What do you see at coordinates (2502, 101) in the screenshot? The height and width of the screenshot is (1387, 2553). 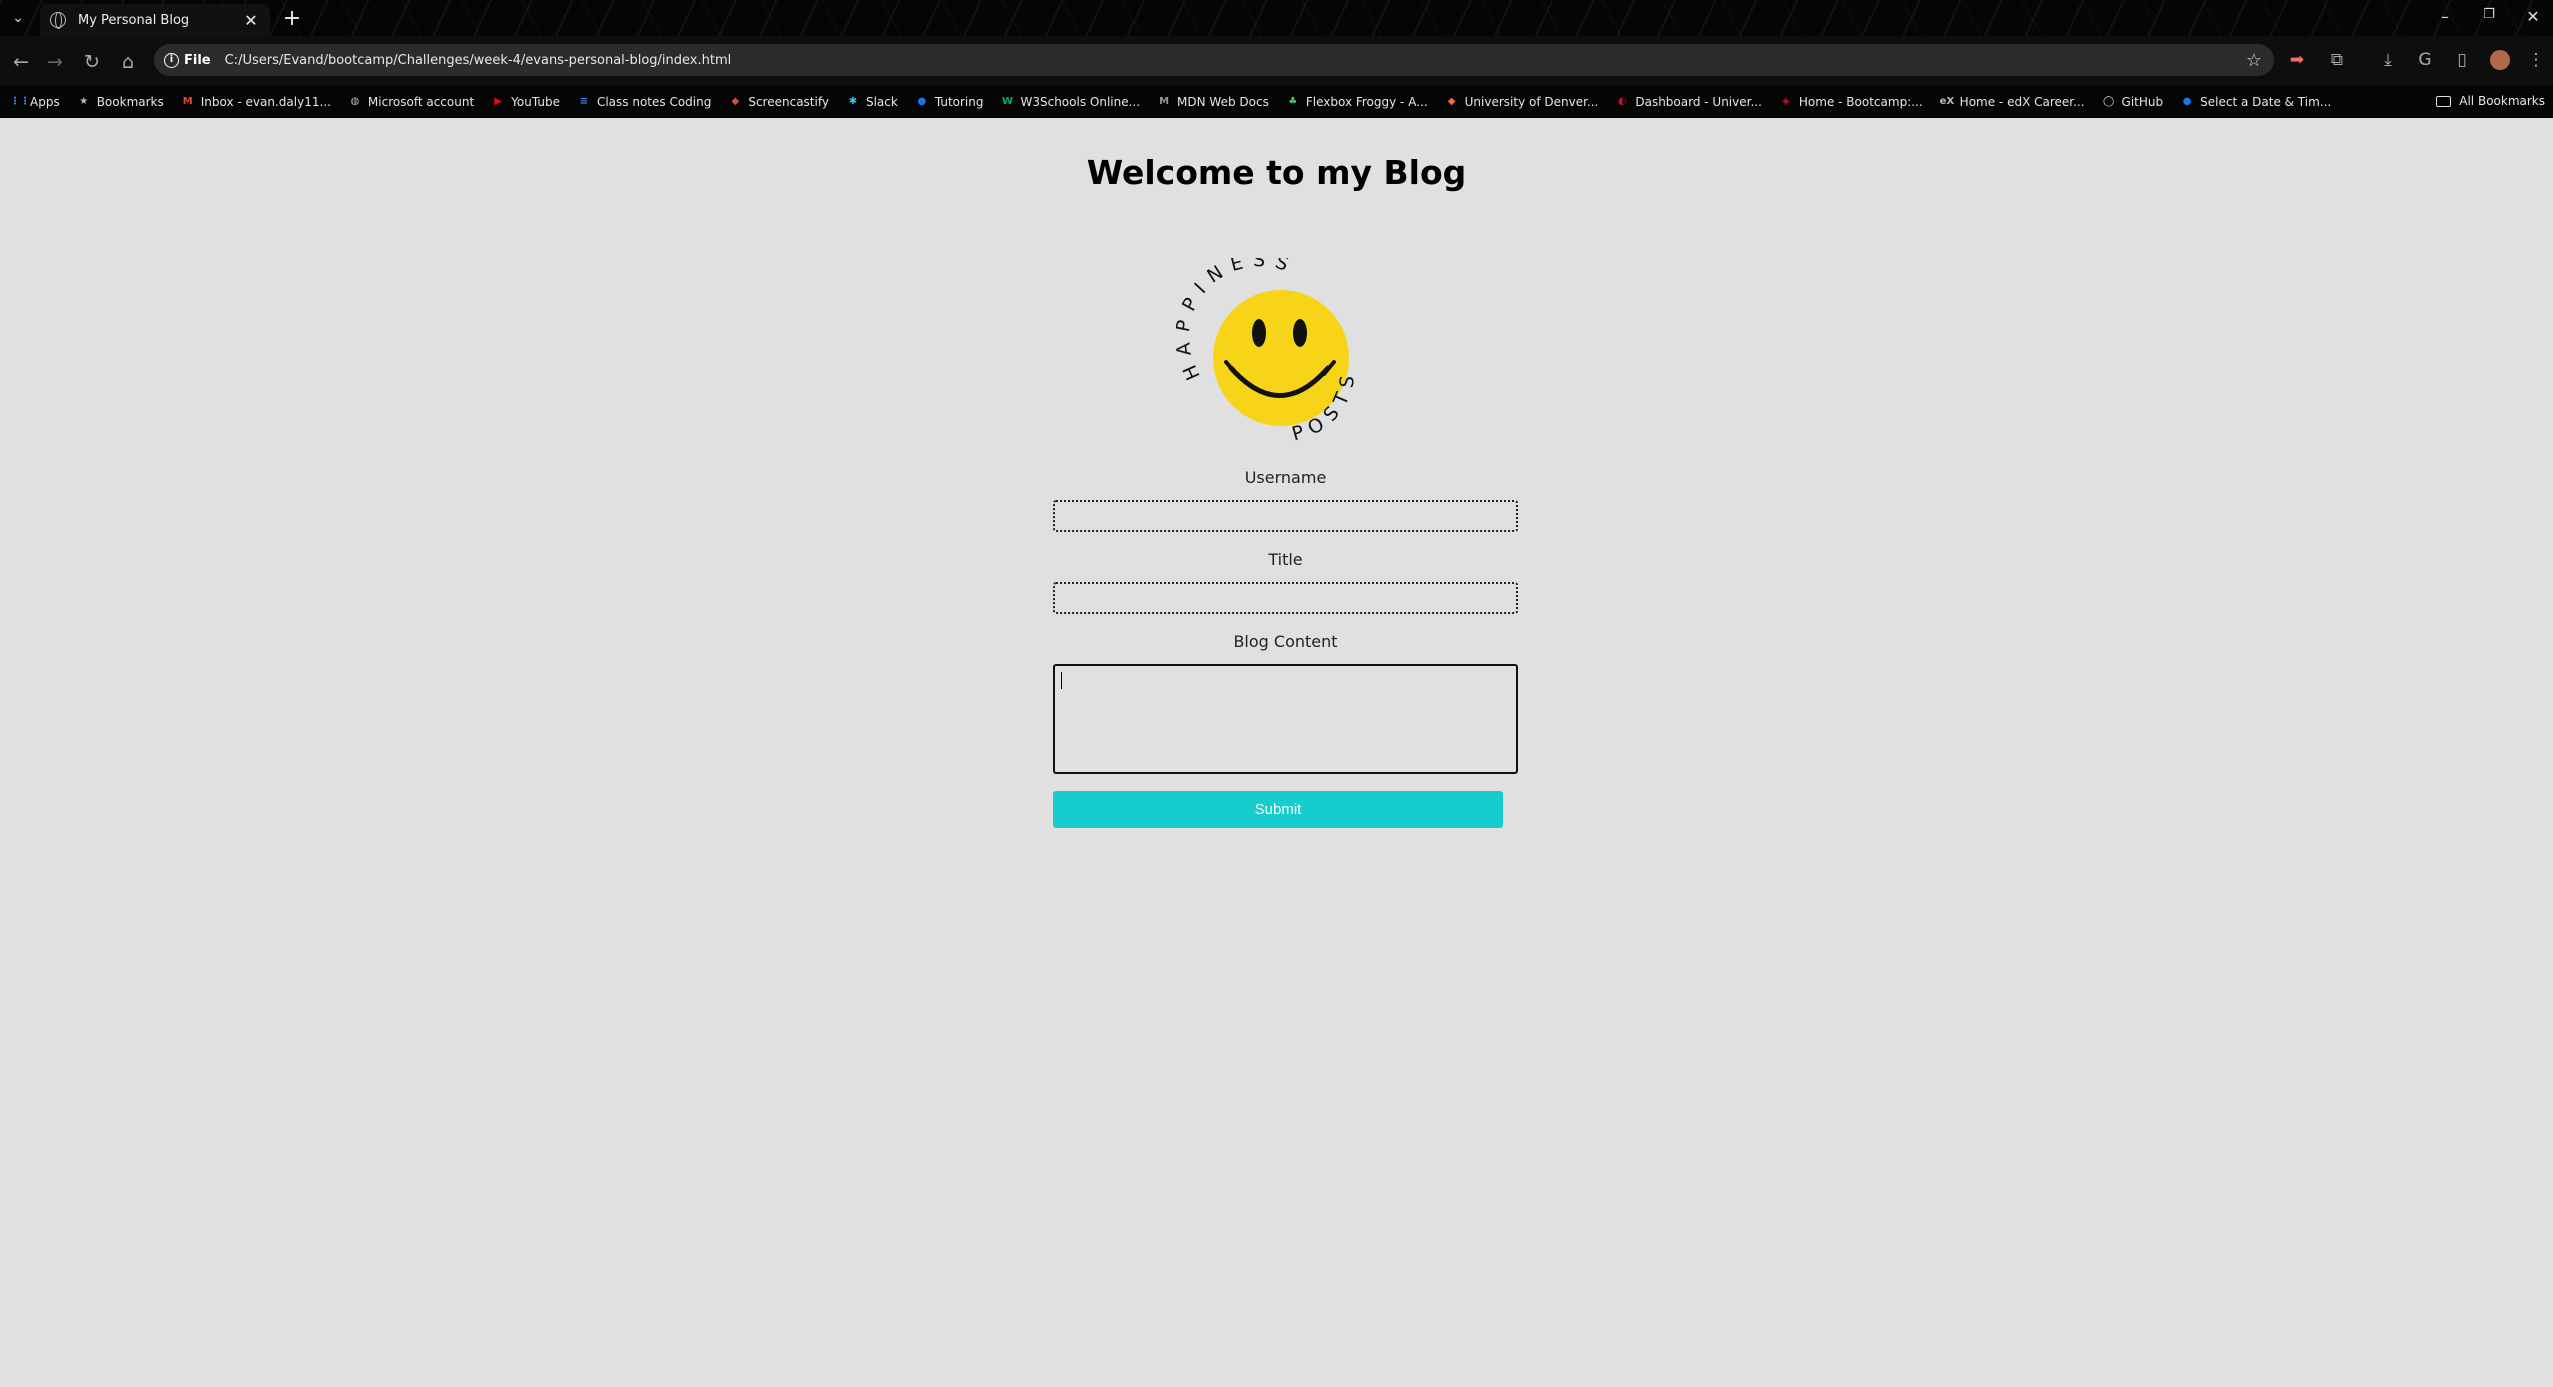 I see `all-bookmarks-label: All Bookmarks` at bounding box center [2502, 101].